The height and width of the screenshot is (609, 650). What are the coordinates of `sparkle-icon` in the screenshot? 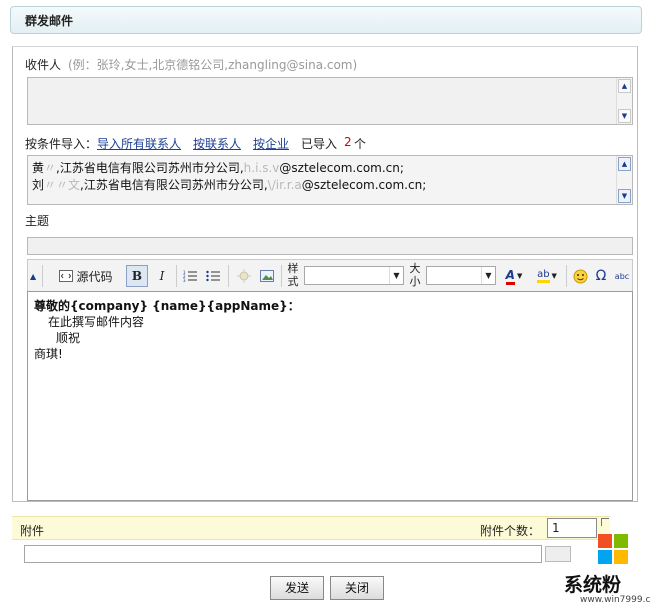 It's located at (244, 276).